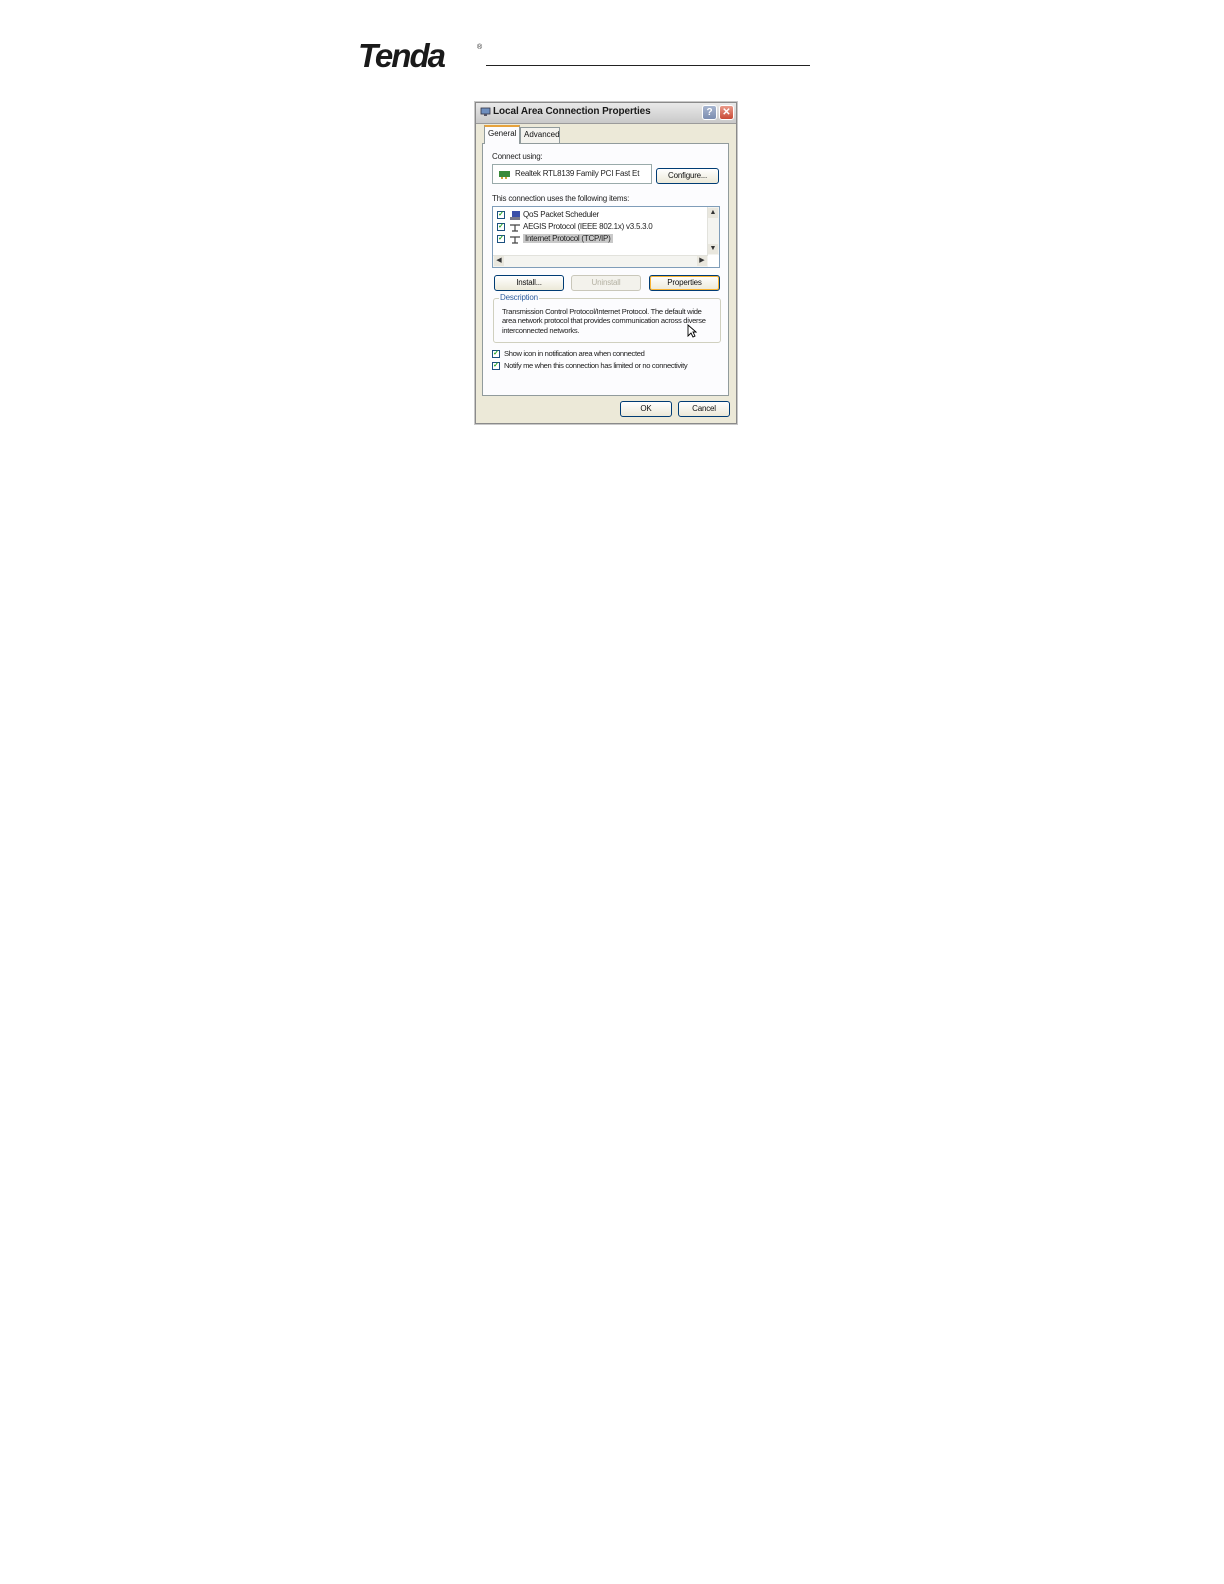 The height and width of the screenshot is (1584, 1224). I want to click on cancel-button: Cancel, so click(704, 409).